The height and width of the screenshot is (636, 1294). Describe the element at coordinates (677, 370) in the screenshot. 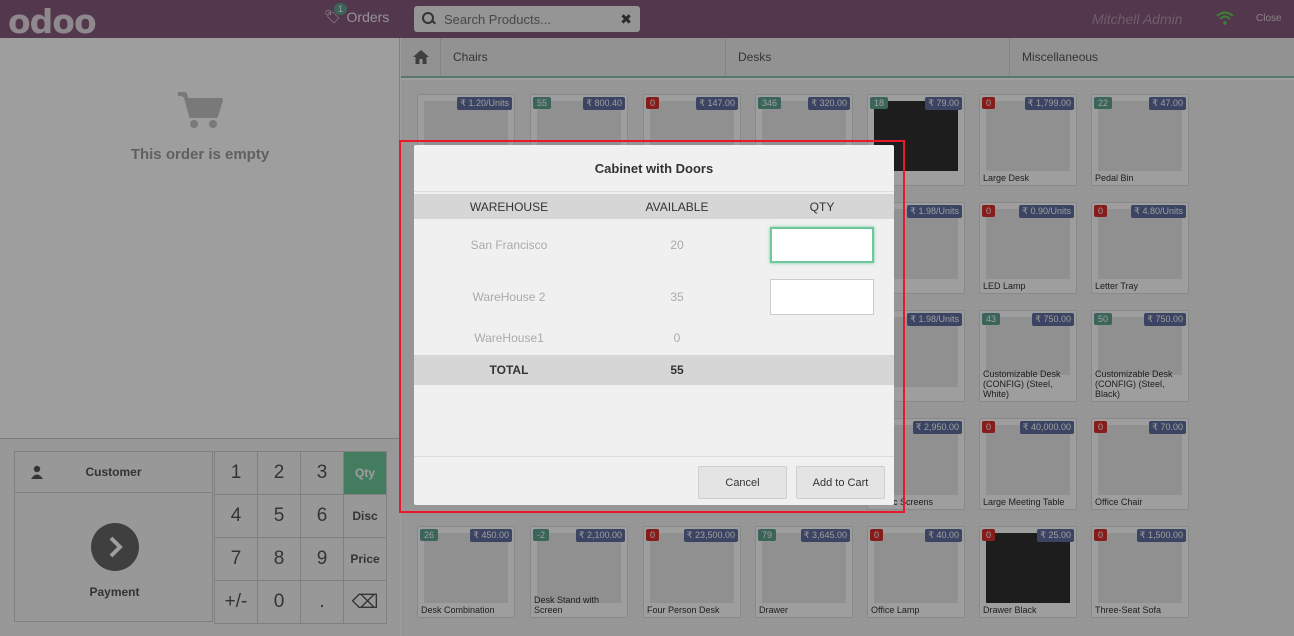

I see `total-value: 55` at that location.